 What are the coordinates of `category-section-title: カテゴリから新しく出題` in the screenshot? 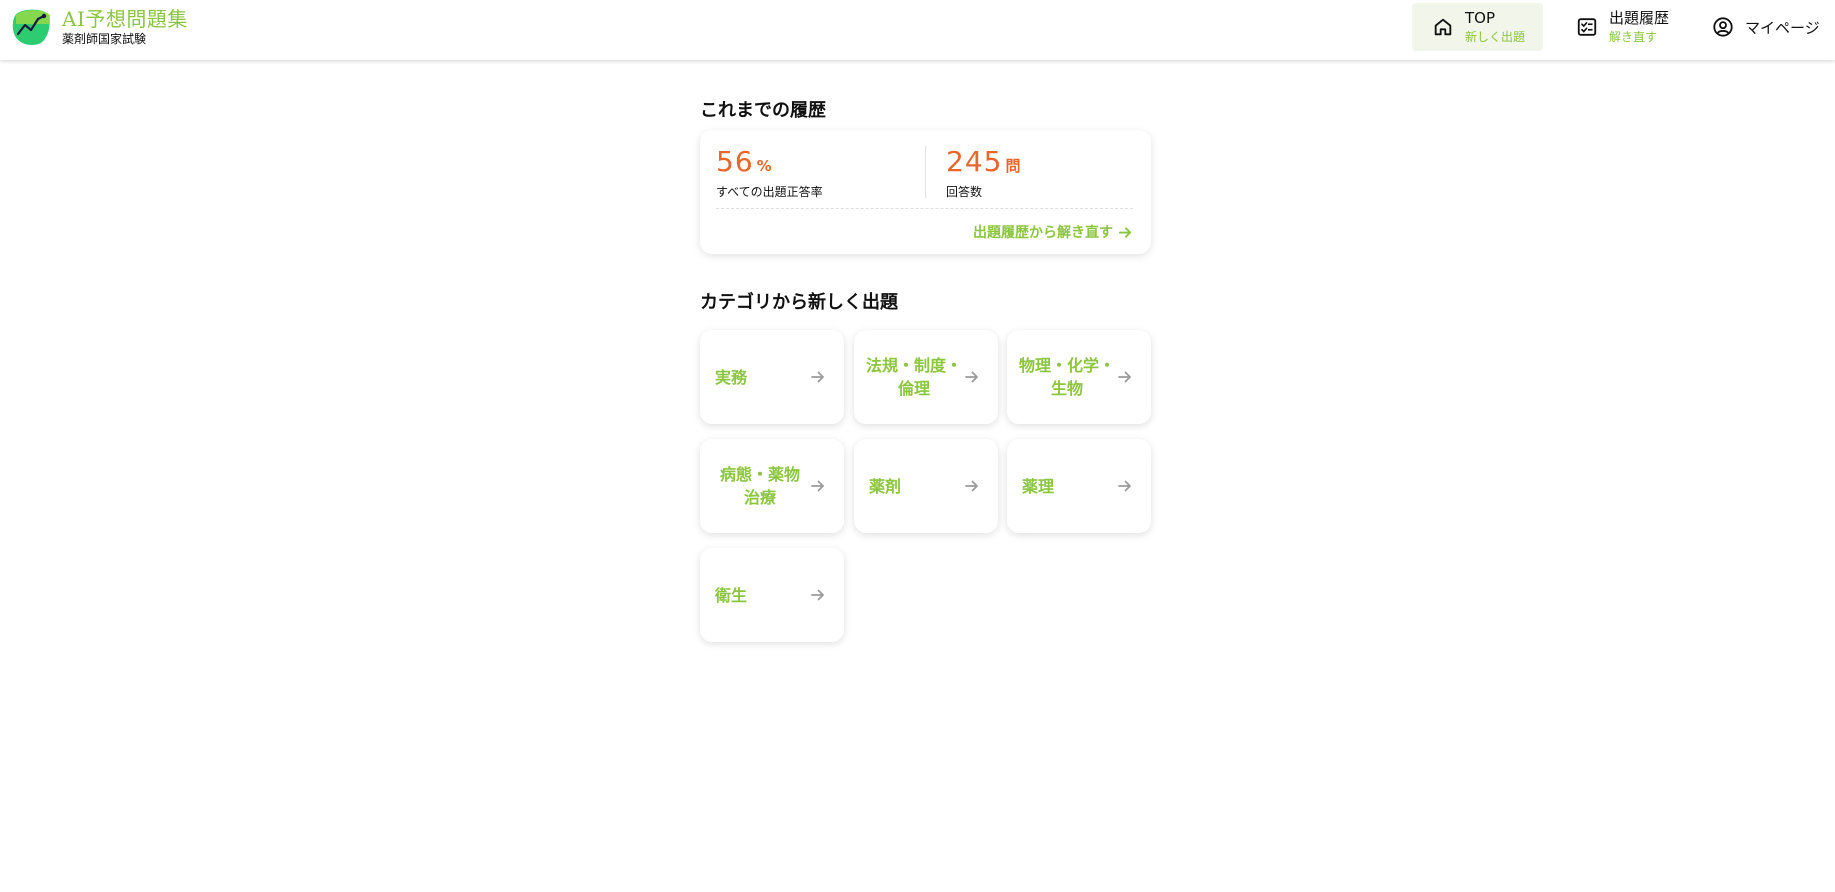 It's located at (799, 302).